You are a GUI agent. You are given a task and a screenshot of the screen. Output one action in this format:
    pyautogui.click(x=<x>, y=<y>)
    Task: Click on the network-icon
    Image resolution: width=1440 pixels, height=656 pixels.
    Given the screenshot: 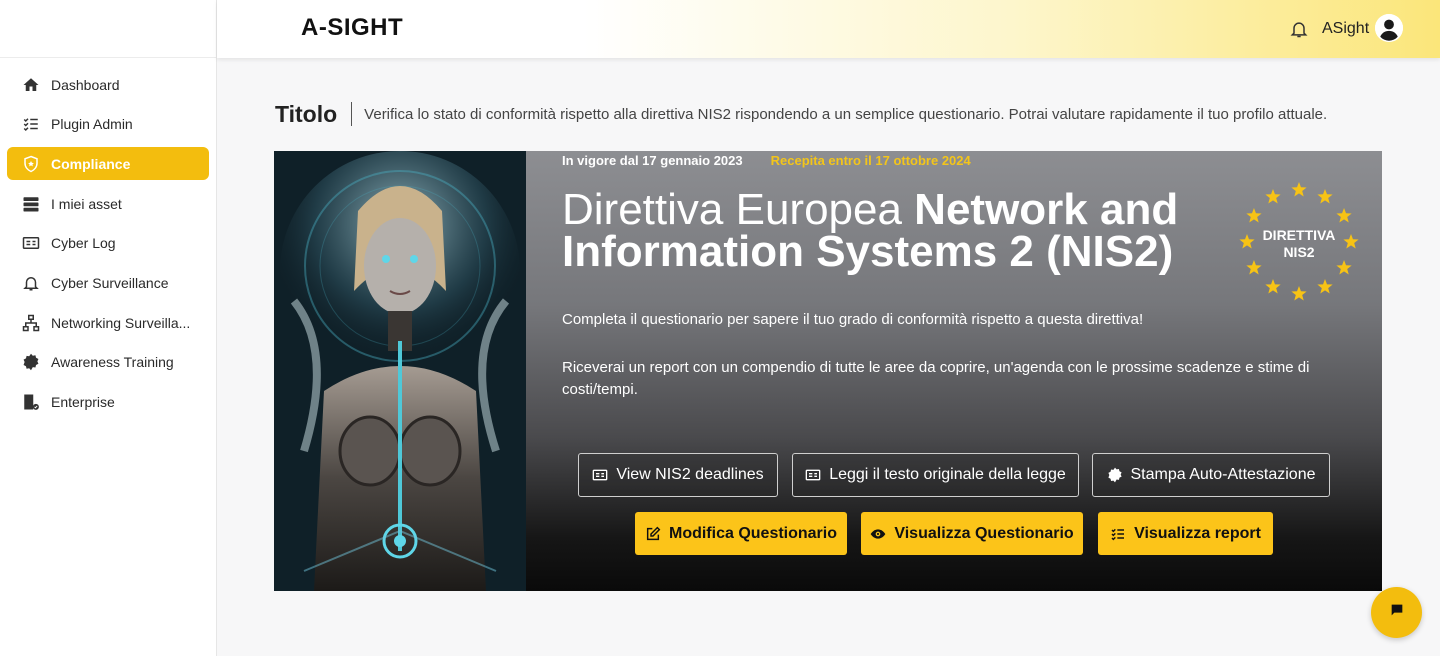 What is the action you would take?
    pyautogui.click(x=31, y=323)
    